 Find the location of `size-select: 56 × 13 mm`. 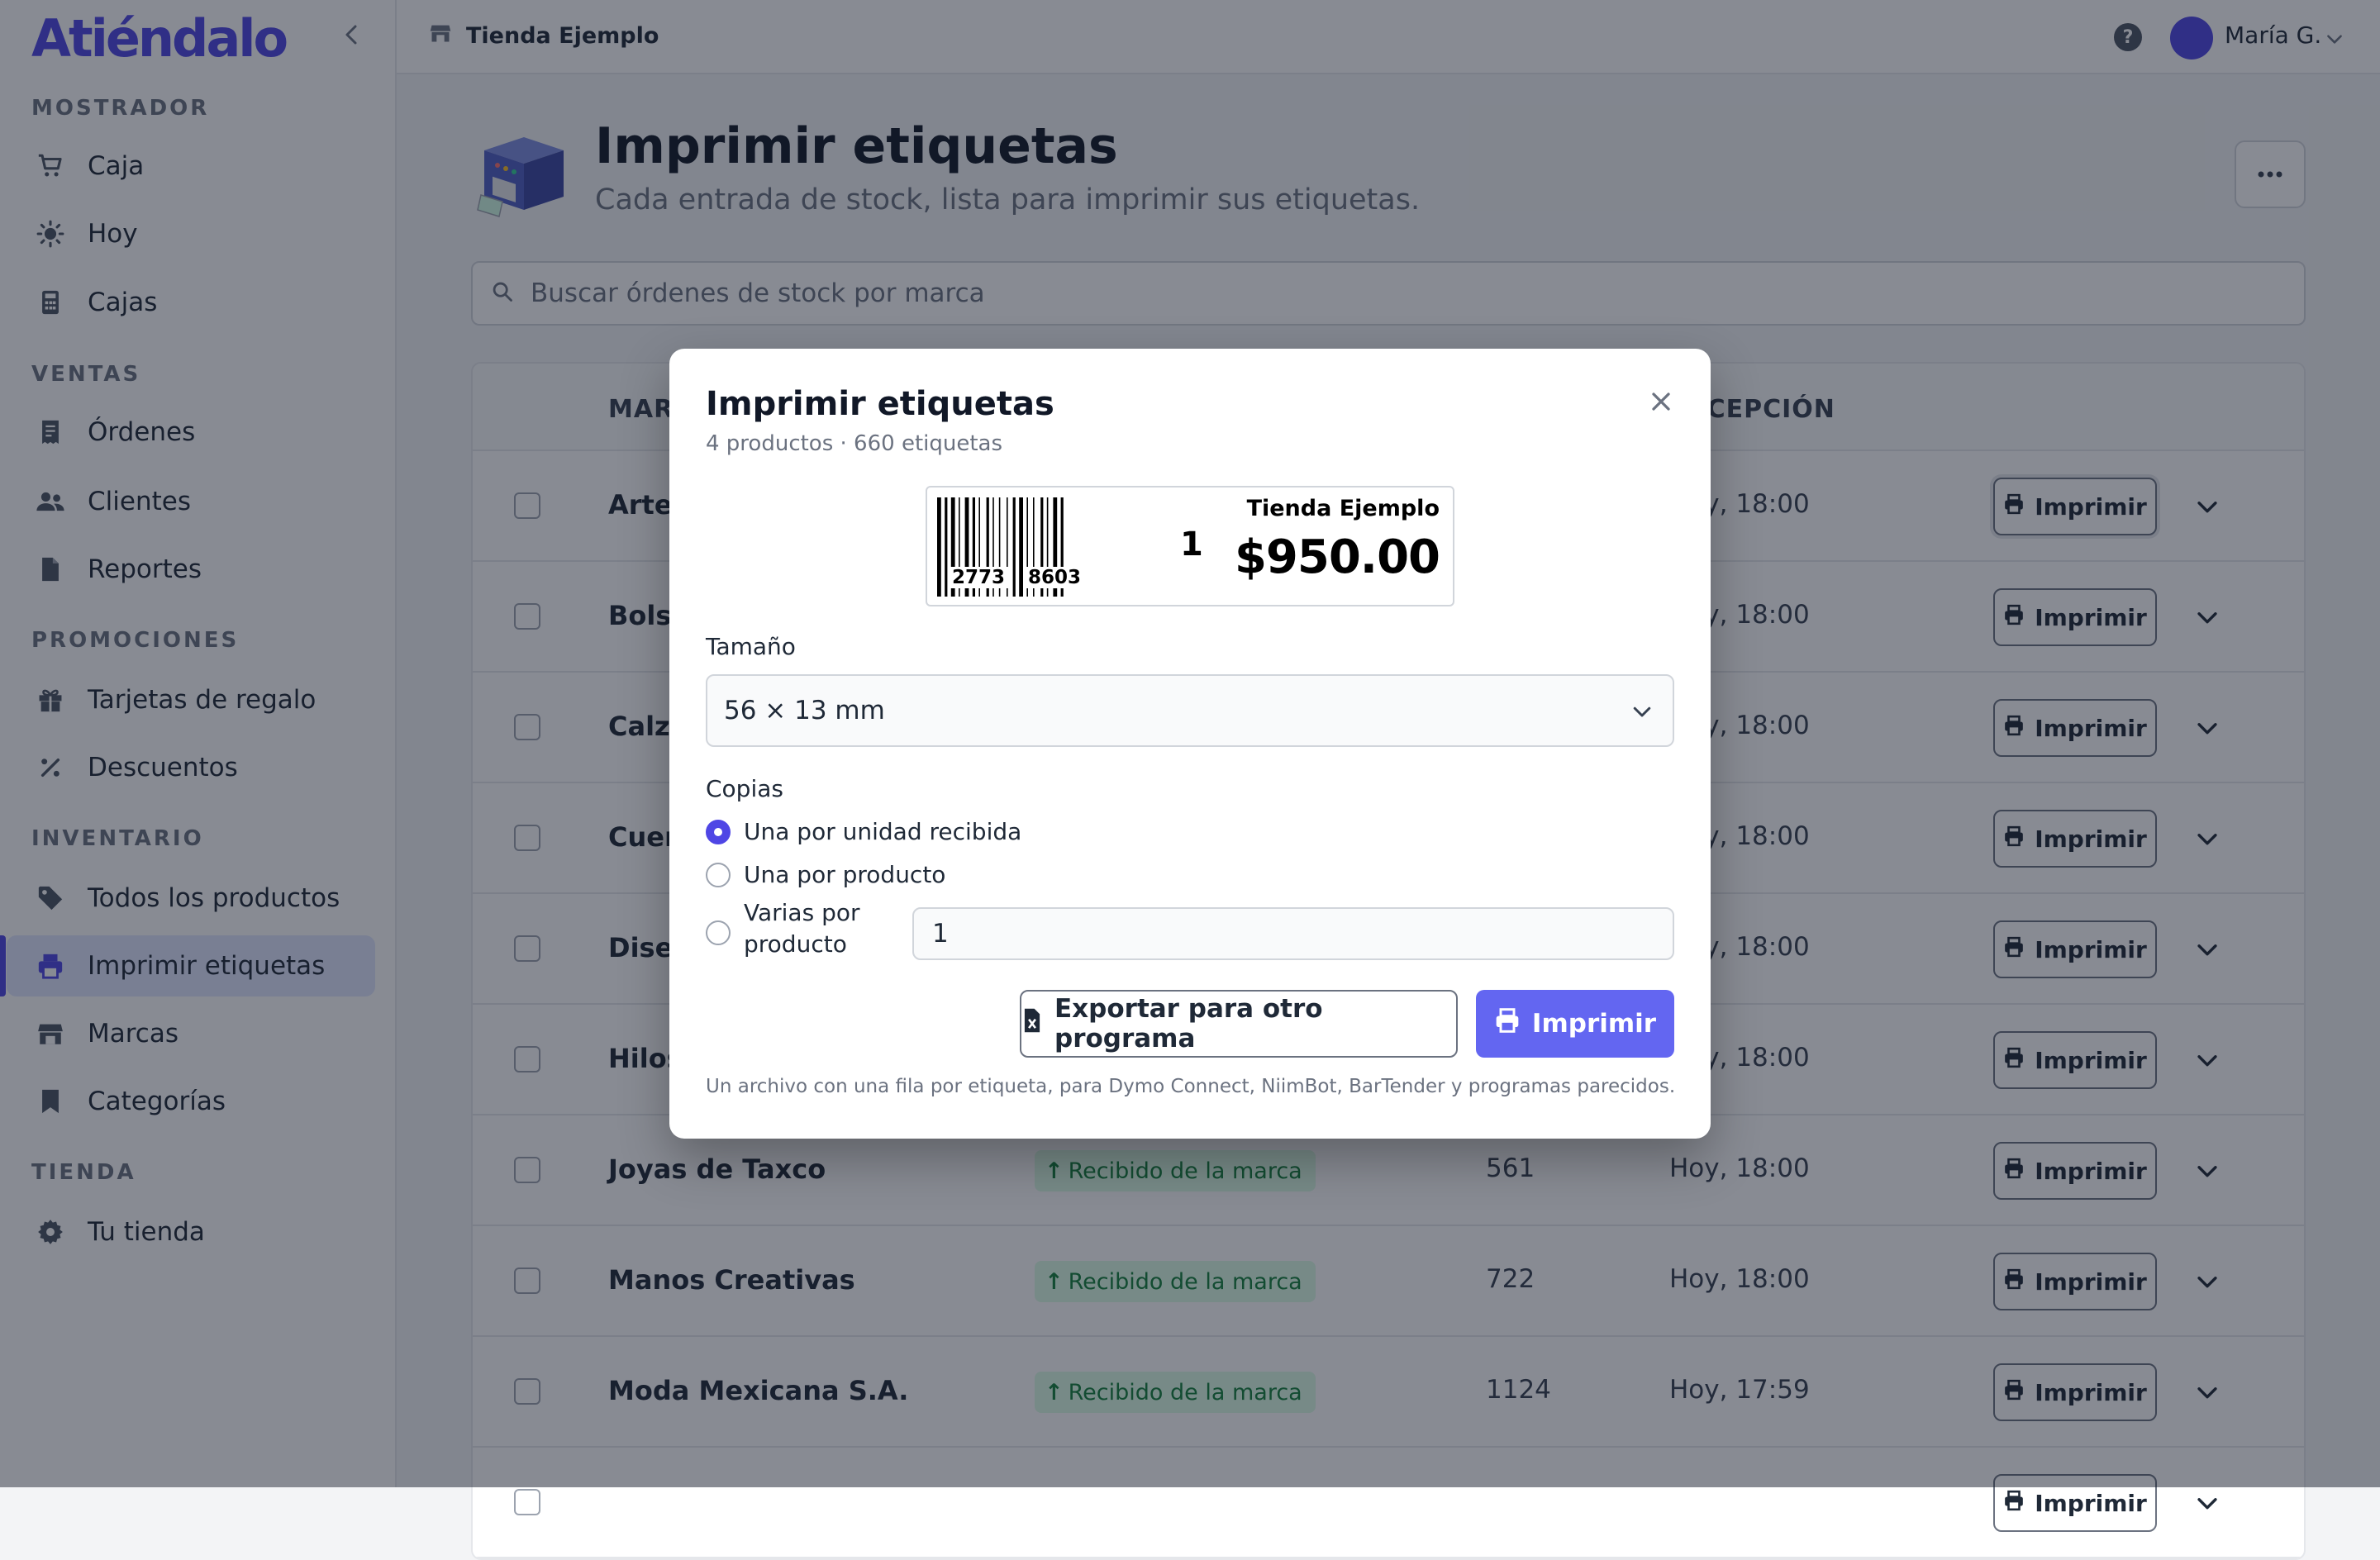

size-select: 56 × 13 mm is located at coordinates (1190, 710).